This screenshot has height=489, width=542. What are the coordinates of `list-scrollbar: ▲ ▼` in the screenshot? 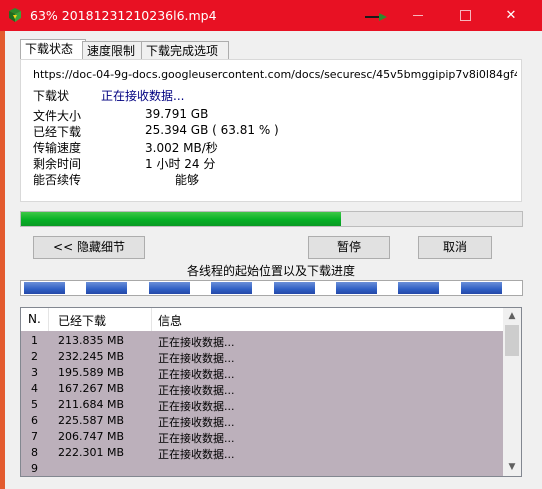 It's located at (512, 392).